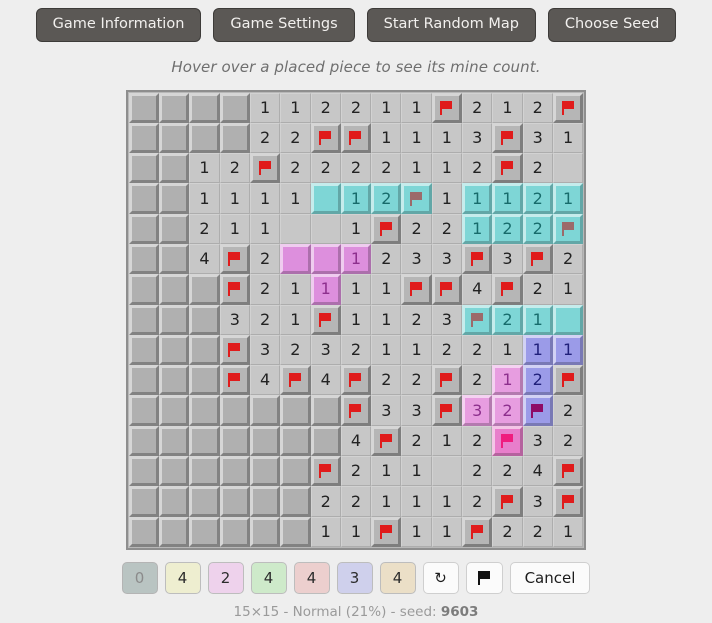  Describe the element at coordinates (440, 577) in the screenshot. I see `undo-arrow-icon: ↻` at that location.